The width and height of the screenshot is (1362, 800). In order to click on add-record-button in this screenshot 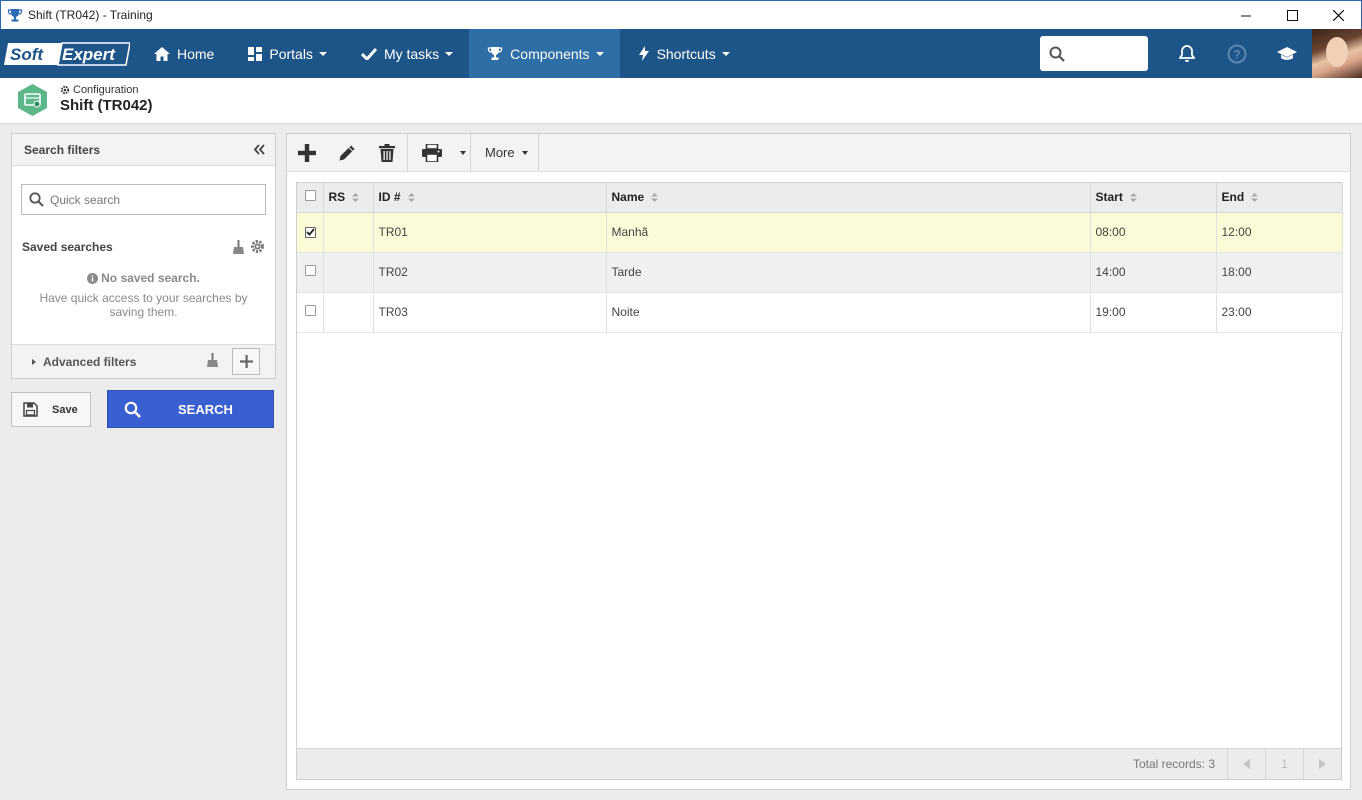, I will do `click(307, 152)`.